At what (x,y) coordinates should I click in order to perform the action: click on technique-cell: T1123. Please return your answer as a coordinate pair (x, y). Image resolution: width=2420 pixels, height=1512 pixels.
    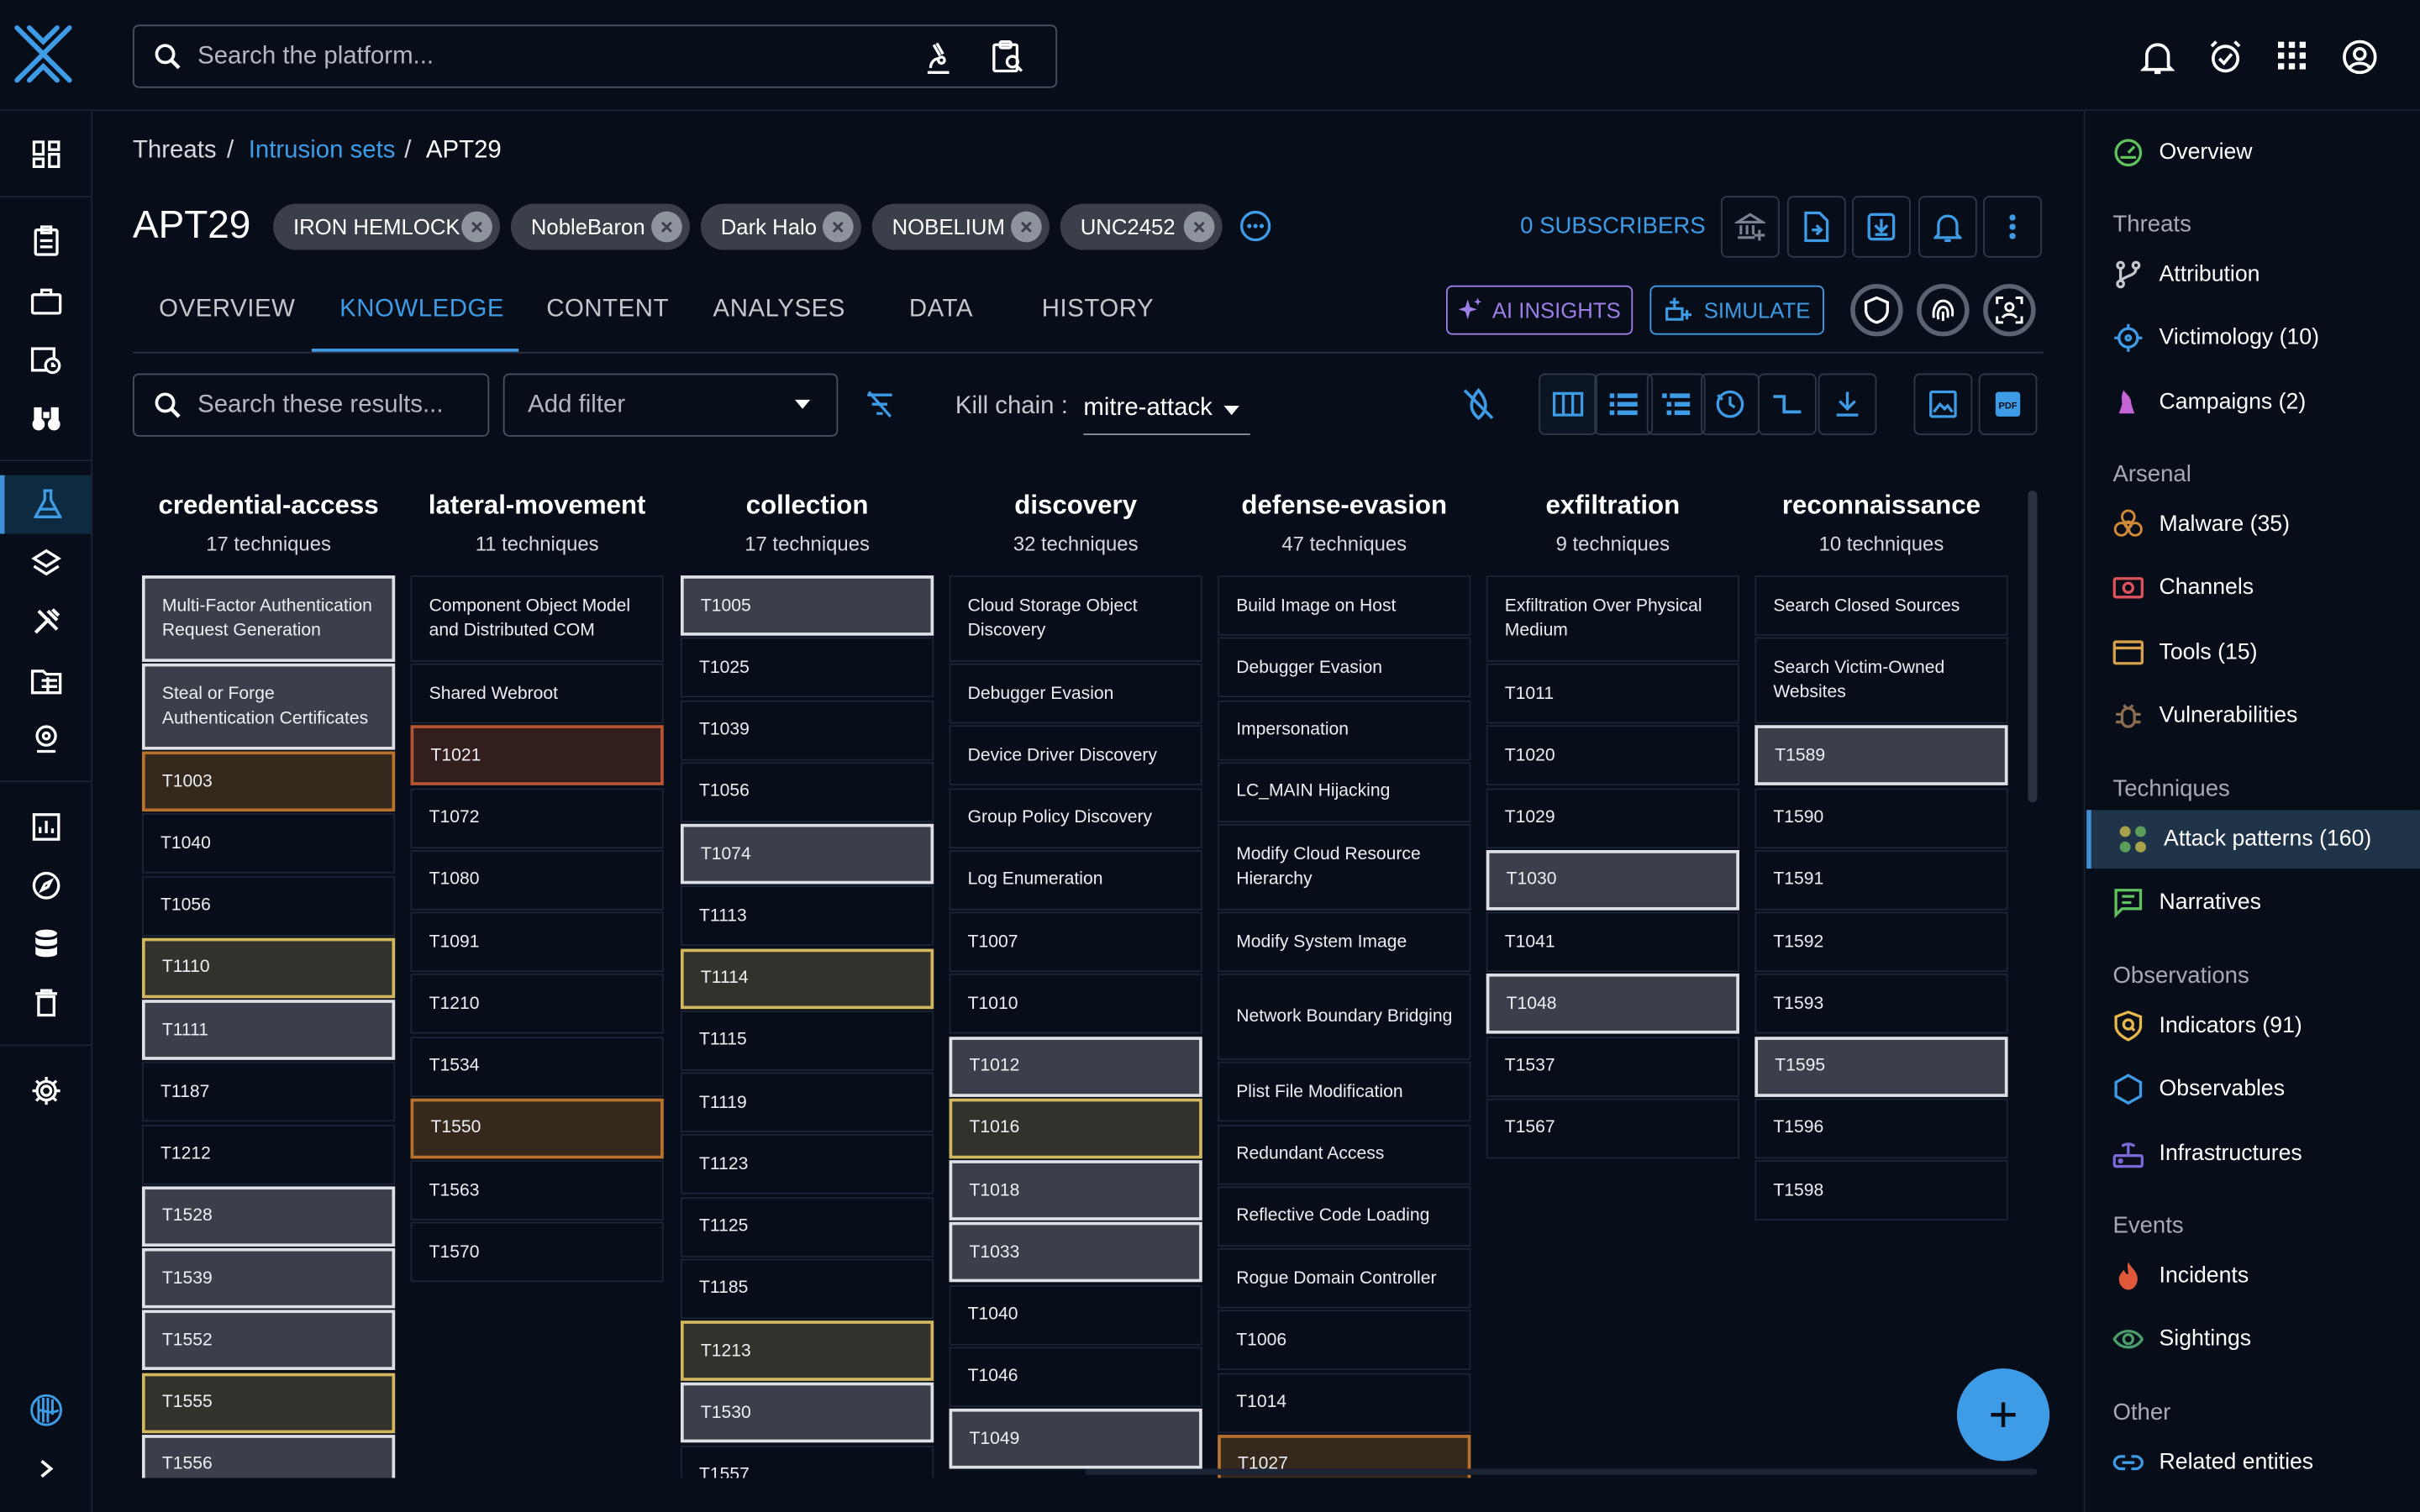
    Looking at the image, I should click on (807, 1164).